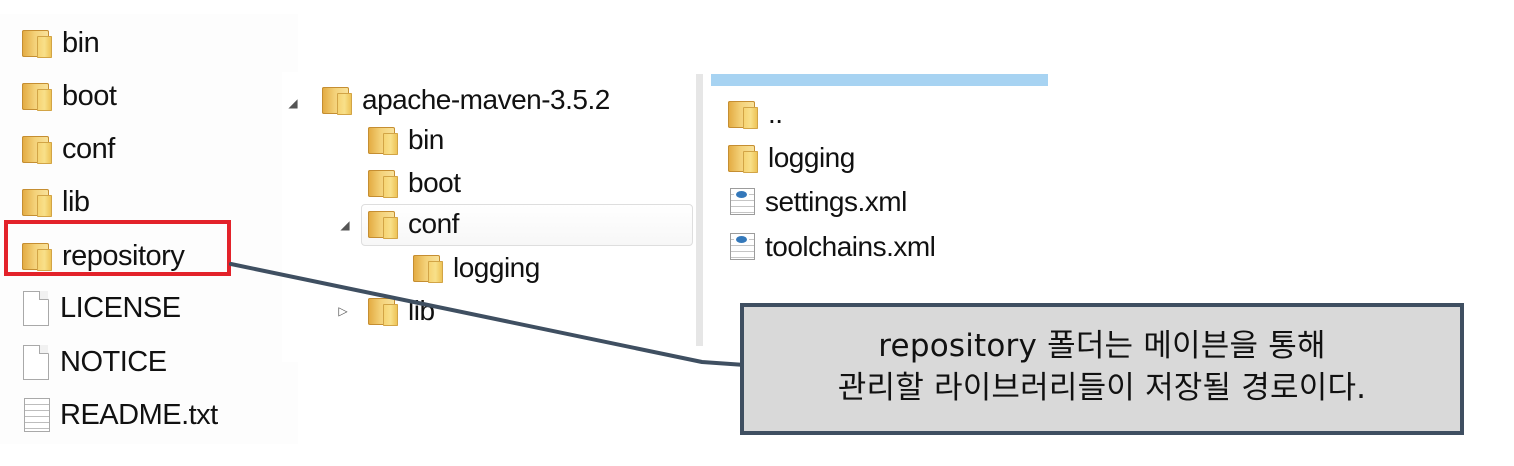 The height and width of the screenshot is (466, 1514). I want to click on callout-line-1: repository 폴더는 메이븐을 통해, so click(1102, 346).